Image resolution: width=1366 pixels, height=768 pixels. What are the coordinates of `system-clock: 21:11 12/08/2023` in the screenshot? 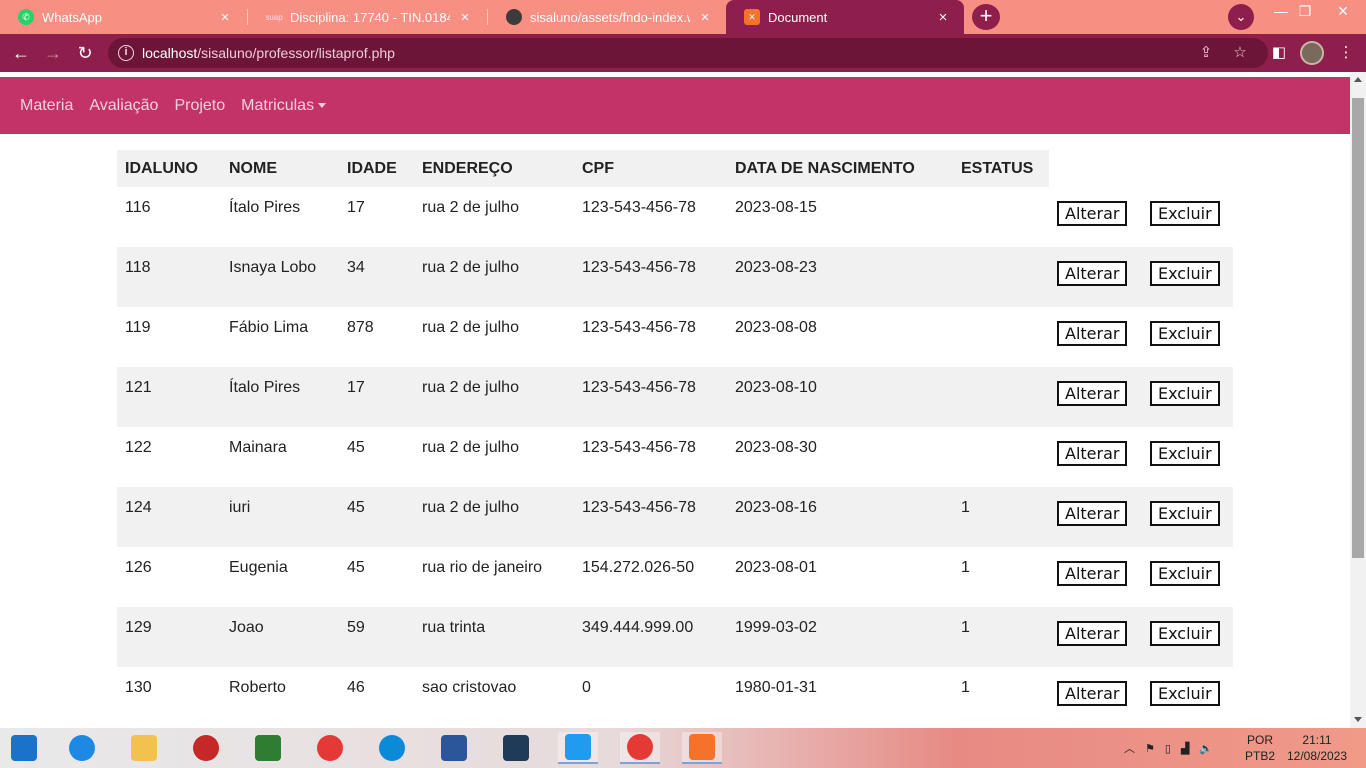 It's located at (1317, 748).